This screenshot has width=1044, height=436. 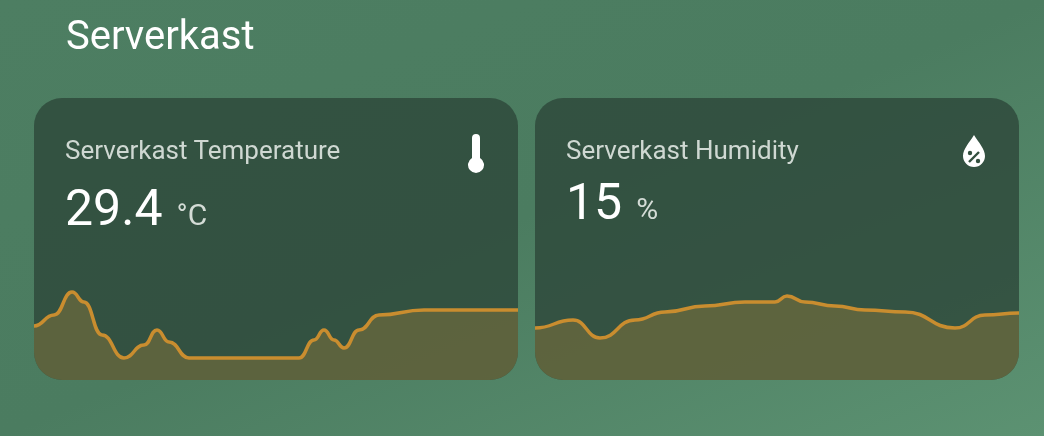 I want to click on sensor-unit: %, so click(x=647, y=209).